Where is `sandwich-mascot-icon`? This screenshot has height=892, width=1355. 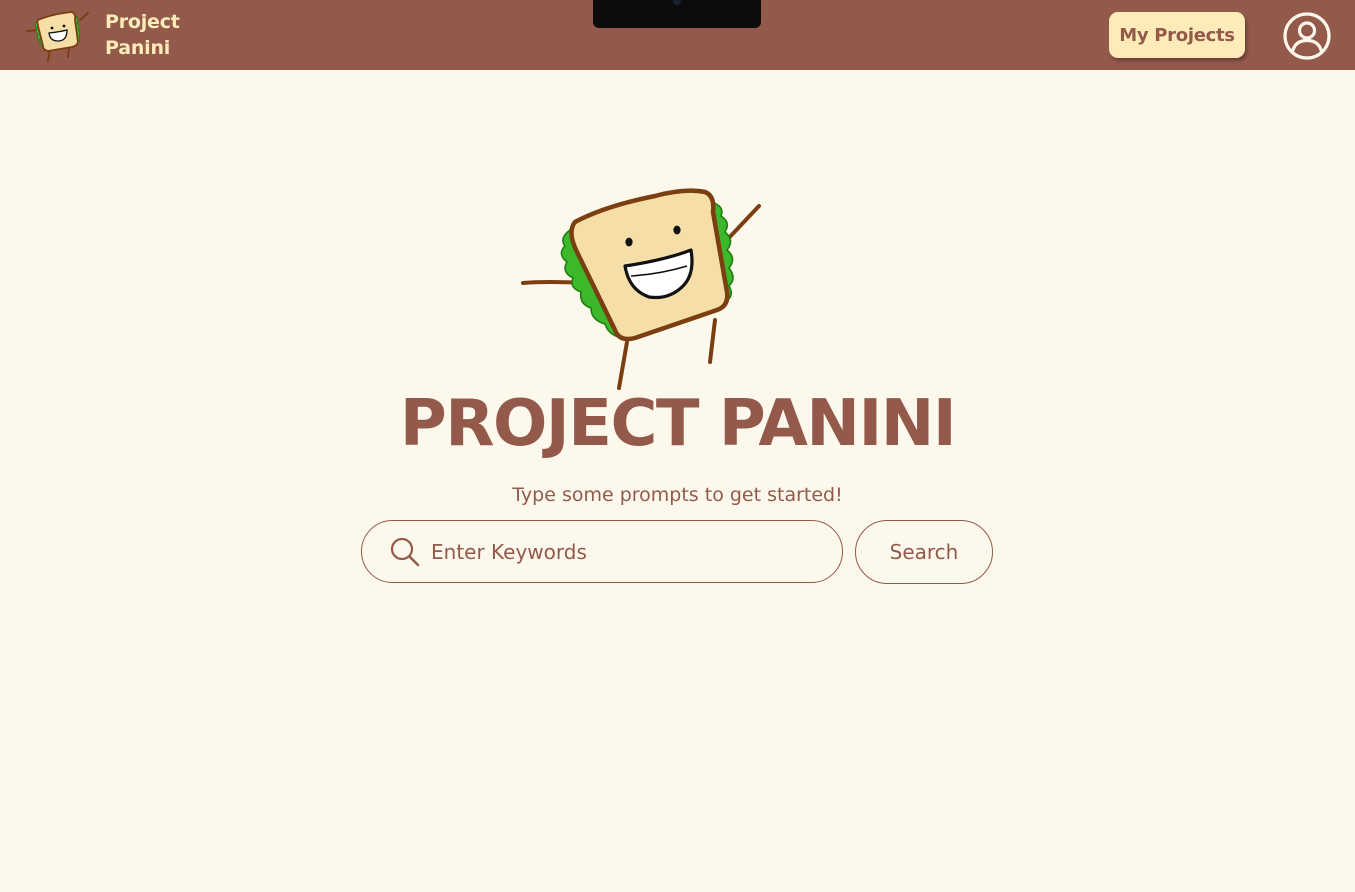 sandwich-mascot-icon is located at coordinates (57, 36).